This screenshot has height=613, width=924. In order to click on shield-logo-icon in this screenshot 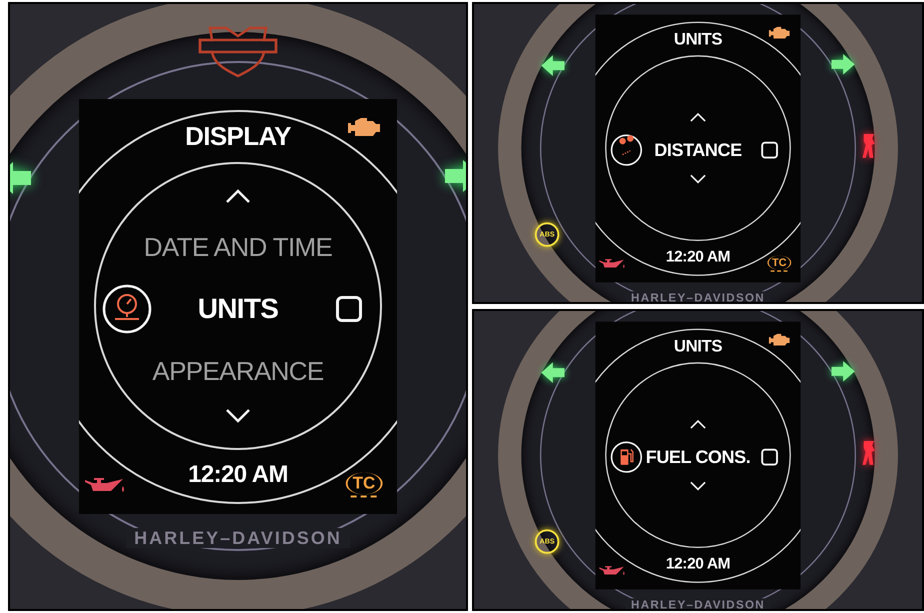, I will do `click(238, 51)`.